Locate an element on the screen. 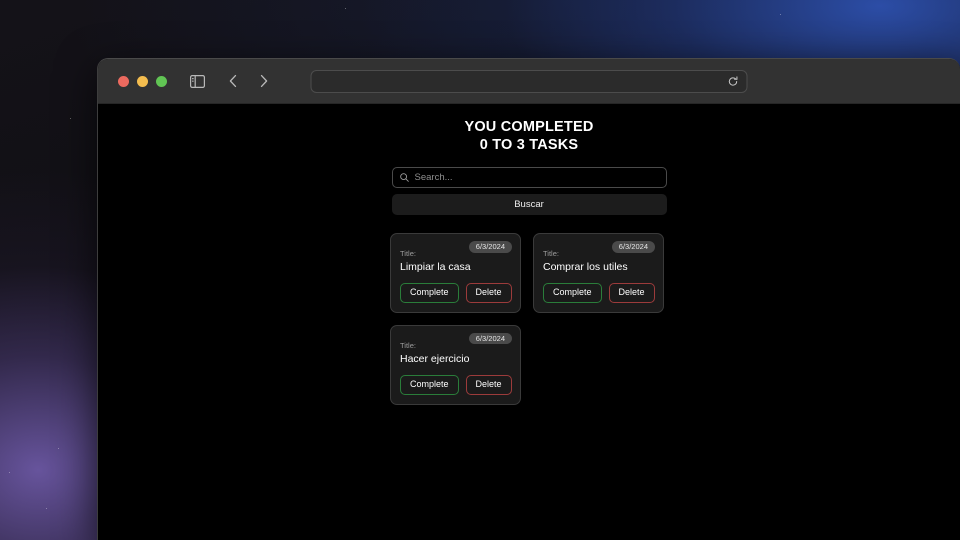 The width and height of the screenshot is (960, 540). task-title: Limpiar la casa is located at coordinates (435, 267).